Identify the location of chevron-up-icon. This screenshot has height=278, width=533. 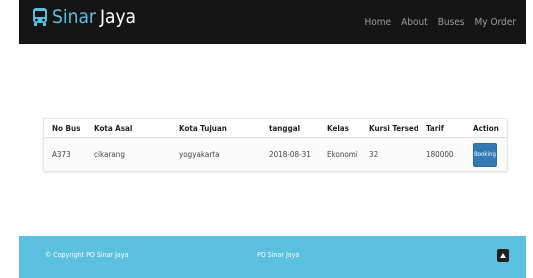
(503, 255).